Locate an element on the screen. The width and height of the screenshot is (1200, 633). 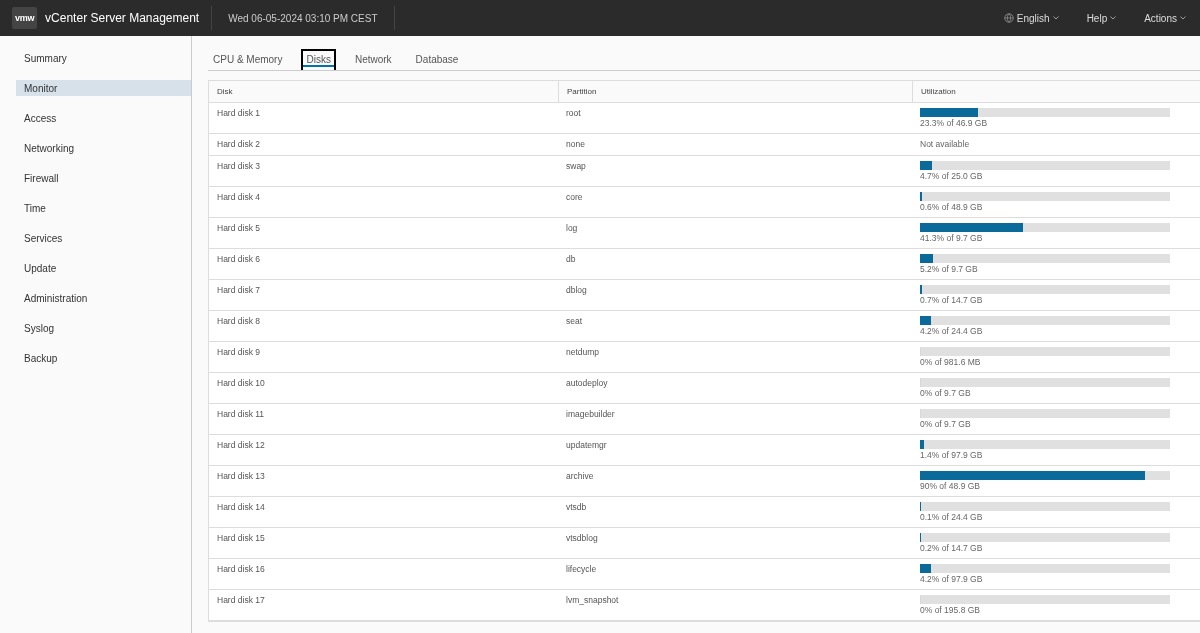
table-cell-text: Hard disk 5 is located at coordinates (238, 228).